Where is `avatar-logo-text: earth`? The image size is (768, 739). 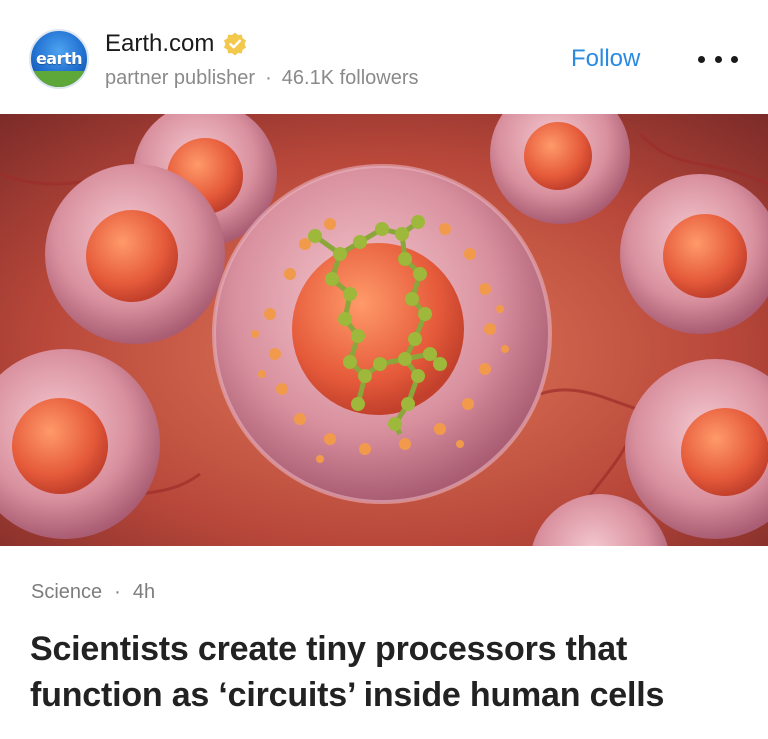
avatar-logo-text: earth is located at coordinates (59, 58).